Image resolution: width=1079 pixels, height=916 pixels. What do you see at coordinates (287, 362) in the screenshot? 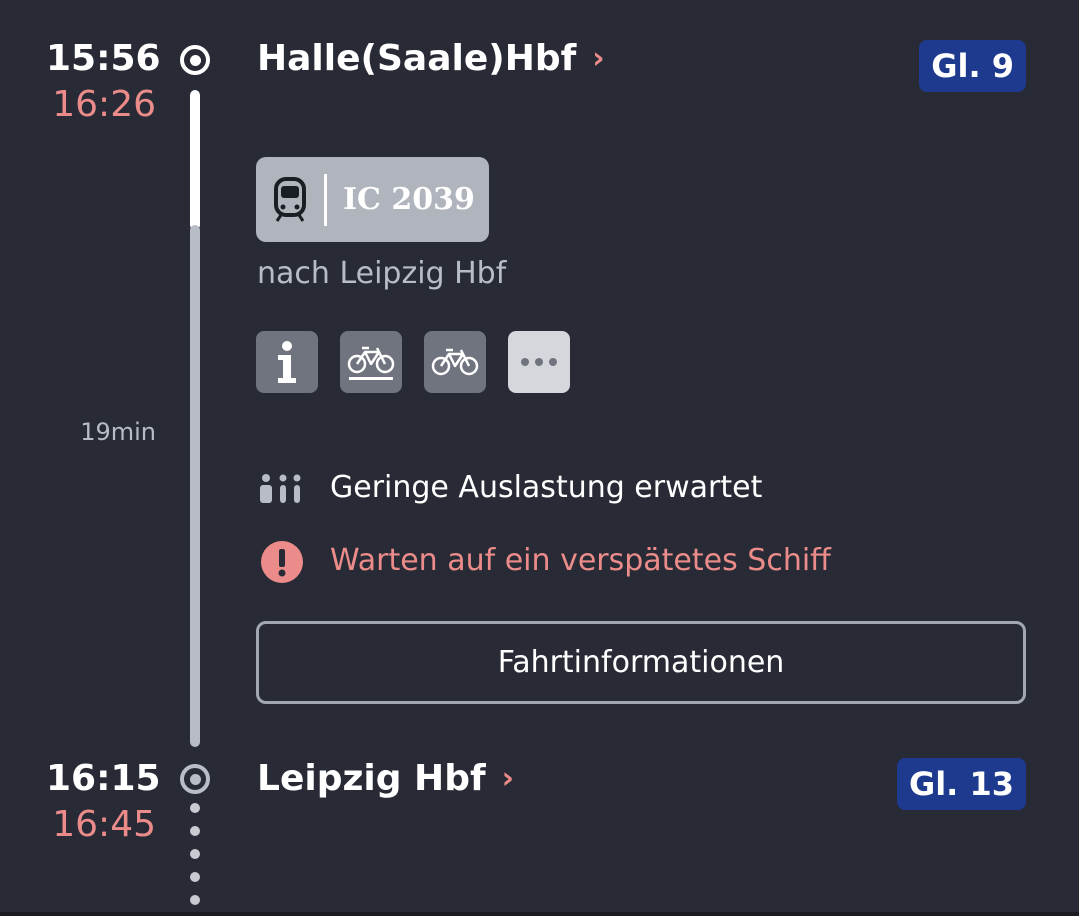
I see `info-icon` at bounding box center [287, 362].